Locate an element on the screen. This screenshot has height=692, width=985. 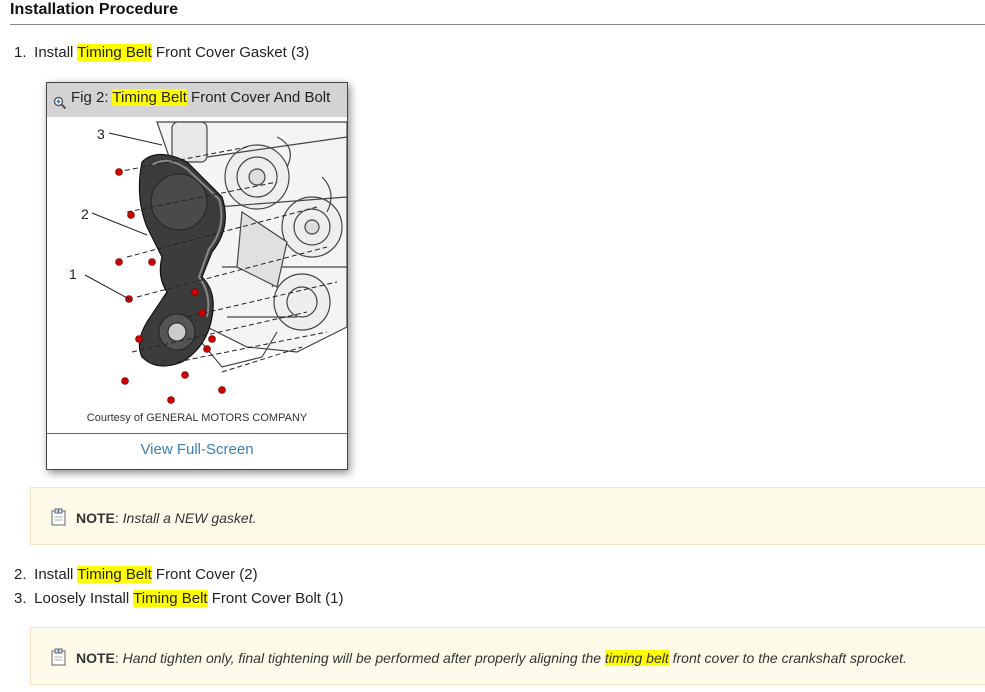
note-body: Install a NEW gasket. is located at coordinates (189, 518).